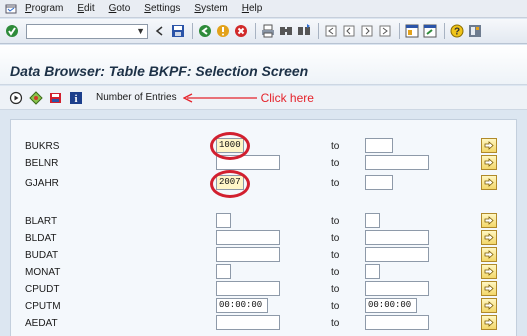 The height and width of the screenshot is (336, 527). Describe the element at coordinates (41, 323) in the screenshot. I see `field-label: AEDAT` at that location.